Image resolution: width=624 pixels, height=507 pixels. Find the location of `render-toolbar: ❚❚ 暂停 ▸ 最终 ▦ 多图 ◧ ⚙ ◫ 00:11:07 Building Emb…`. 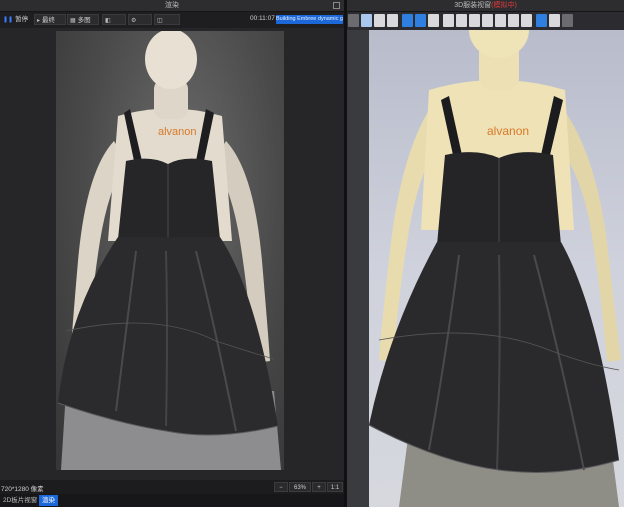

render-toolbar: ❚❚ 暂停 ▸ 最终 ▦ 多图 ◧ ⚙ ◫ 00:11:07 Building Emb… is located at coordinates (172, 20).